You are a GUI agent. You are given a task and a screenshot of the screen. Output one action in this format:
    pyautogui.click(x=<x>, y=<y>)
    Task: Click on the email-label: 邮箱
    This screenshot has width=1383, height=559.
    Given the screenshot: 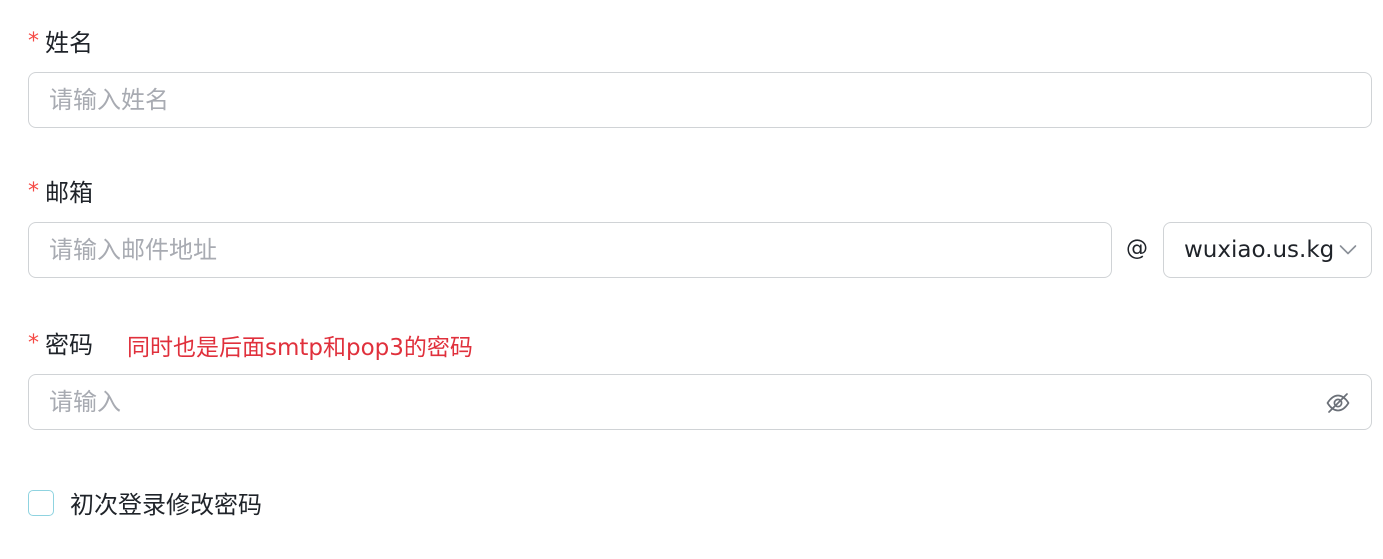 What is the action you would take?
    pyautogui.click(x=69, y=192)
    